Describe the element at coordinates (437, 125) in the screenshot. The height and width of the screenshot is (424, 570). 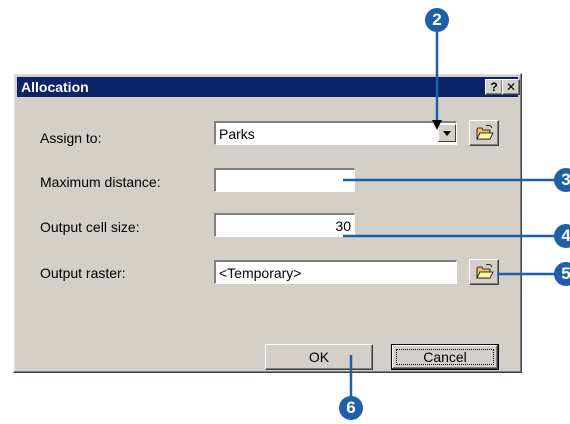
I see `callout-2-arrow` at that location.